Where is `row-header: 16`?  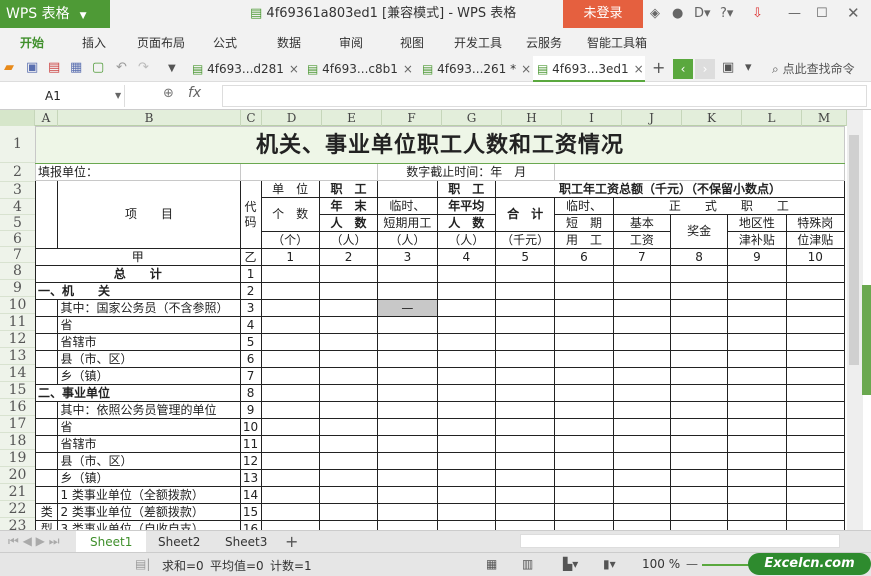
row-header: 16 is located at coordinates (17, 407).